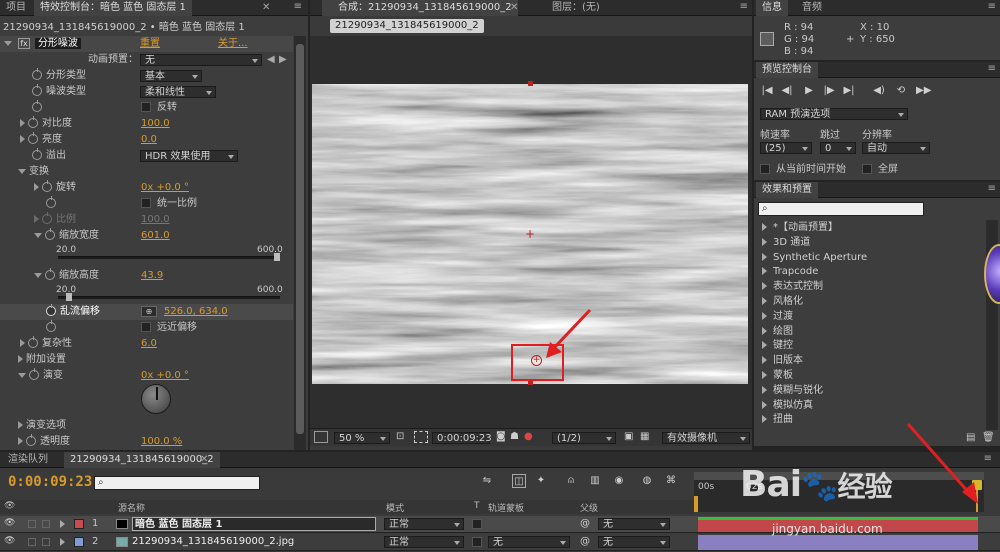  What do you see at coordinates (772, 8) in the screenshot?
I see `tab-info: 信息` at bounding box center [772, 8].